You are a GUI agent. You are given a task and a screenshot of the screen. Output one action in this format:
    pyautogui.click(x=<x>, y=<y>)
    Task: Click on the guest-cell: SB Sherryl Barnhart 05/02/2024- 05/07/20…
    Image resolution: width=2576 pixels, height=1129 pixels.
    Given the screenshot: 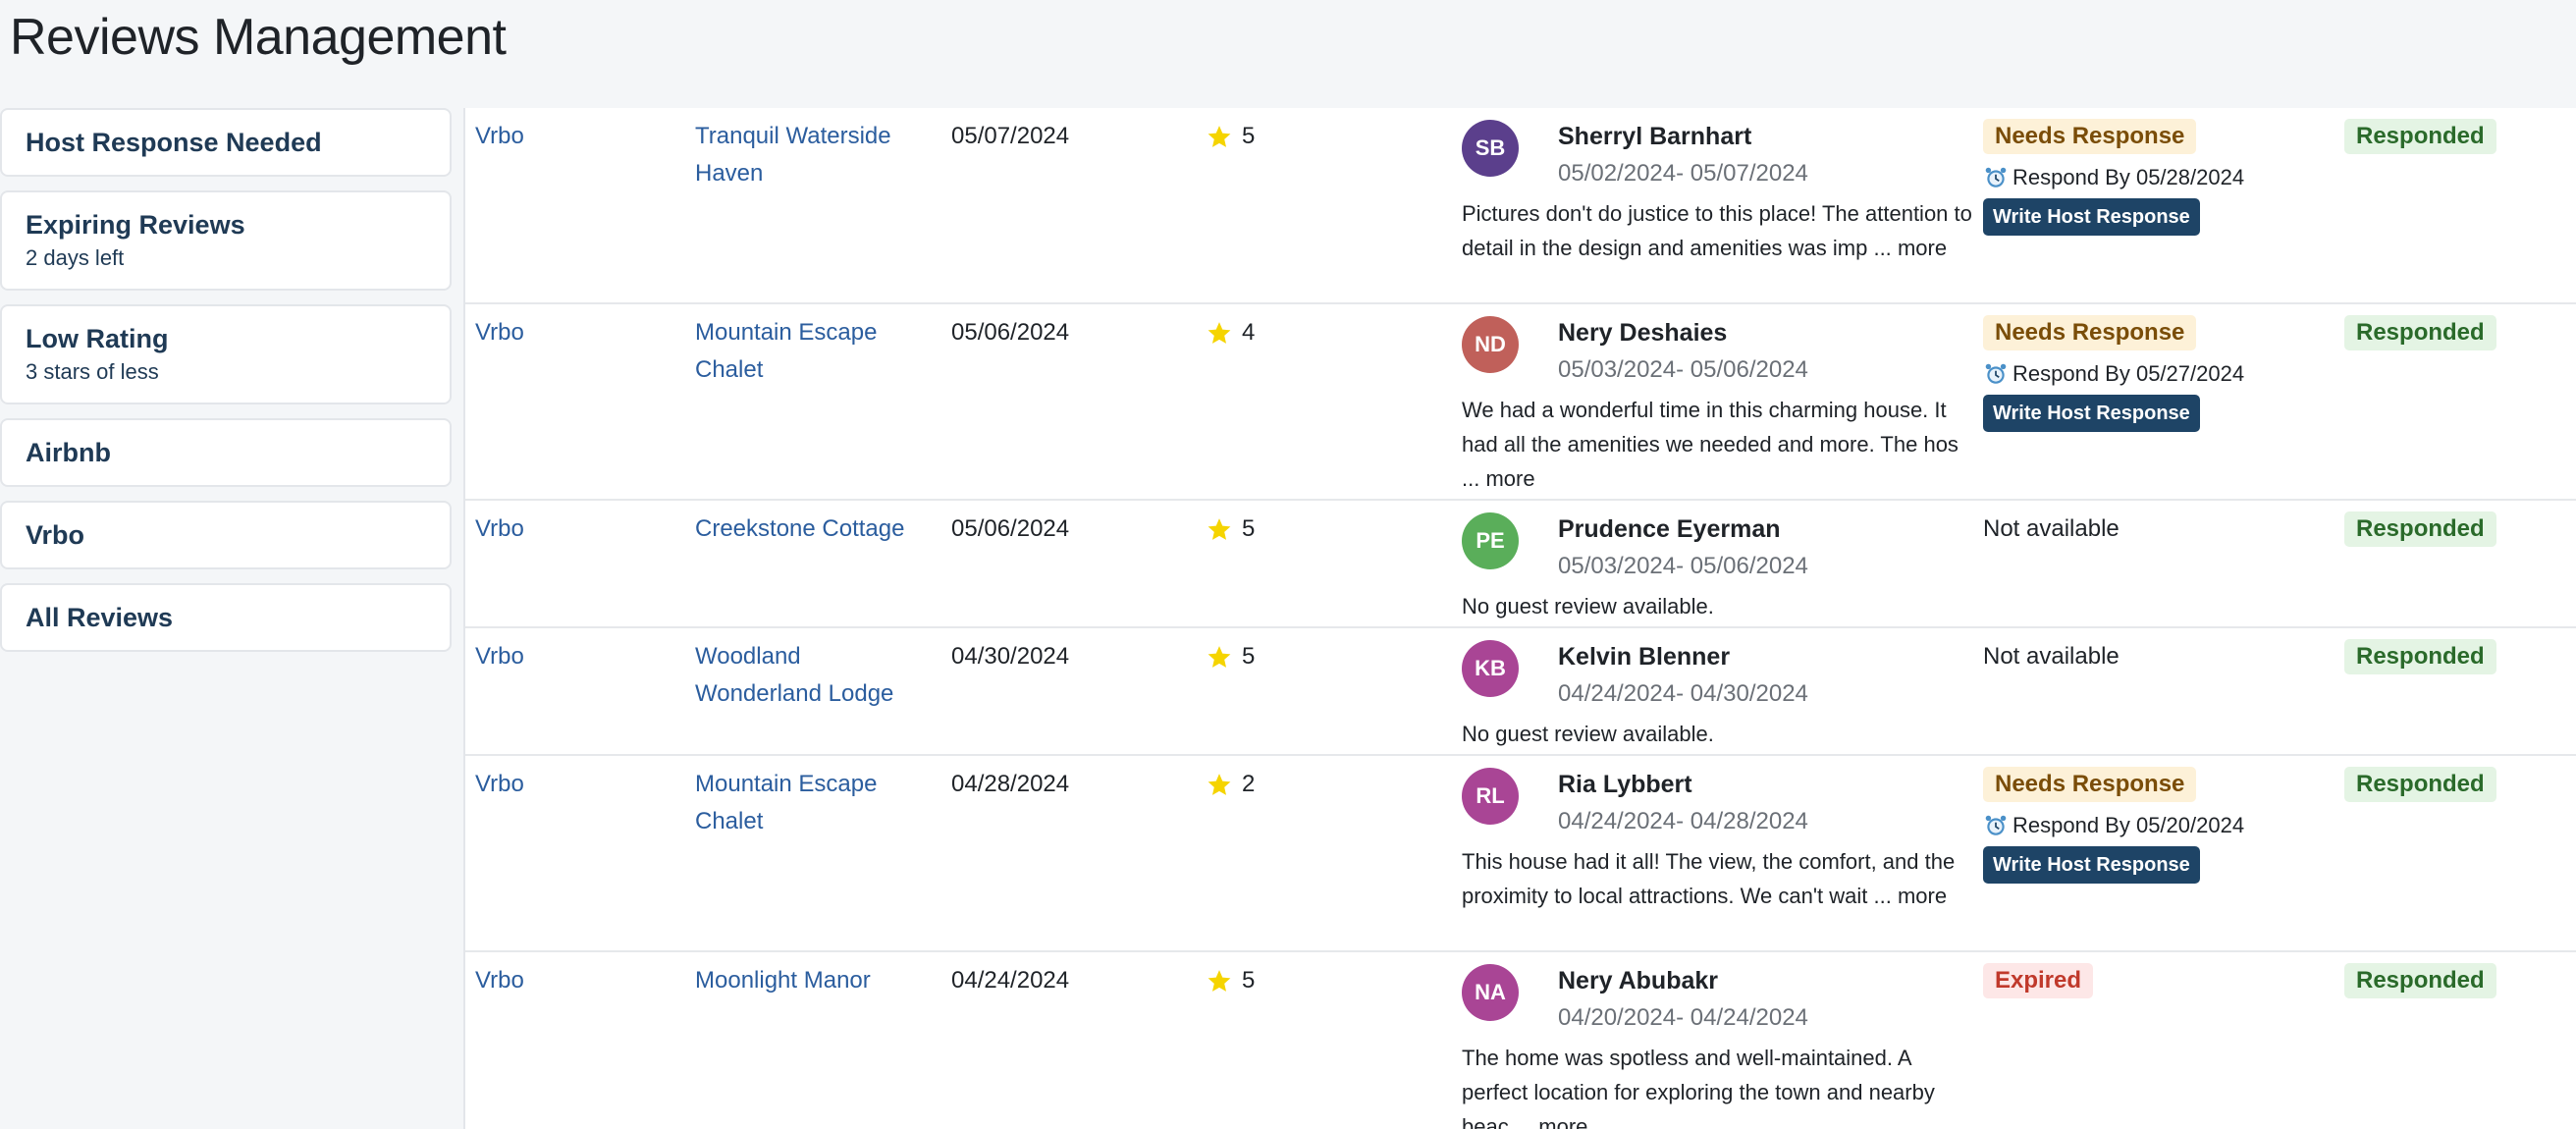 What is the action you would take?
    pyautogui.click(x=1717, y=191)
    